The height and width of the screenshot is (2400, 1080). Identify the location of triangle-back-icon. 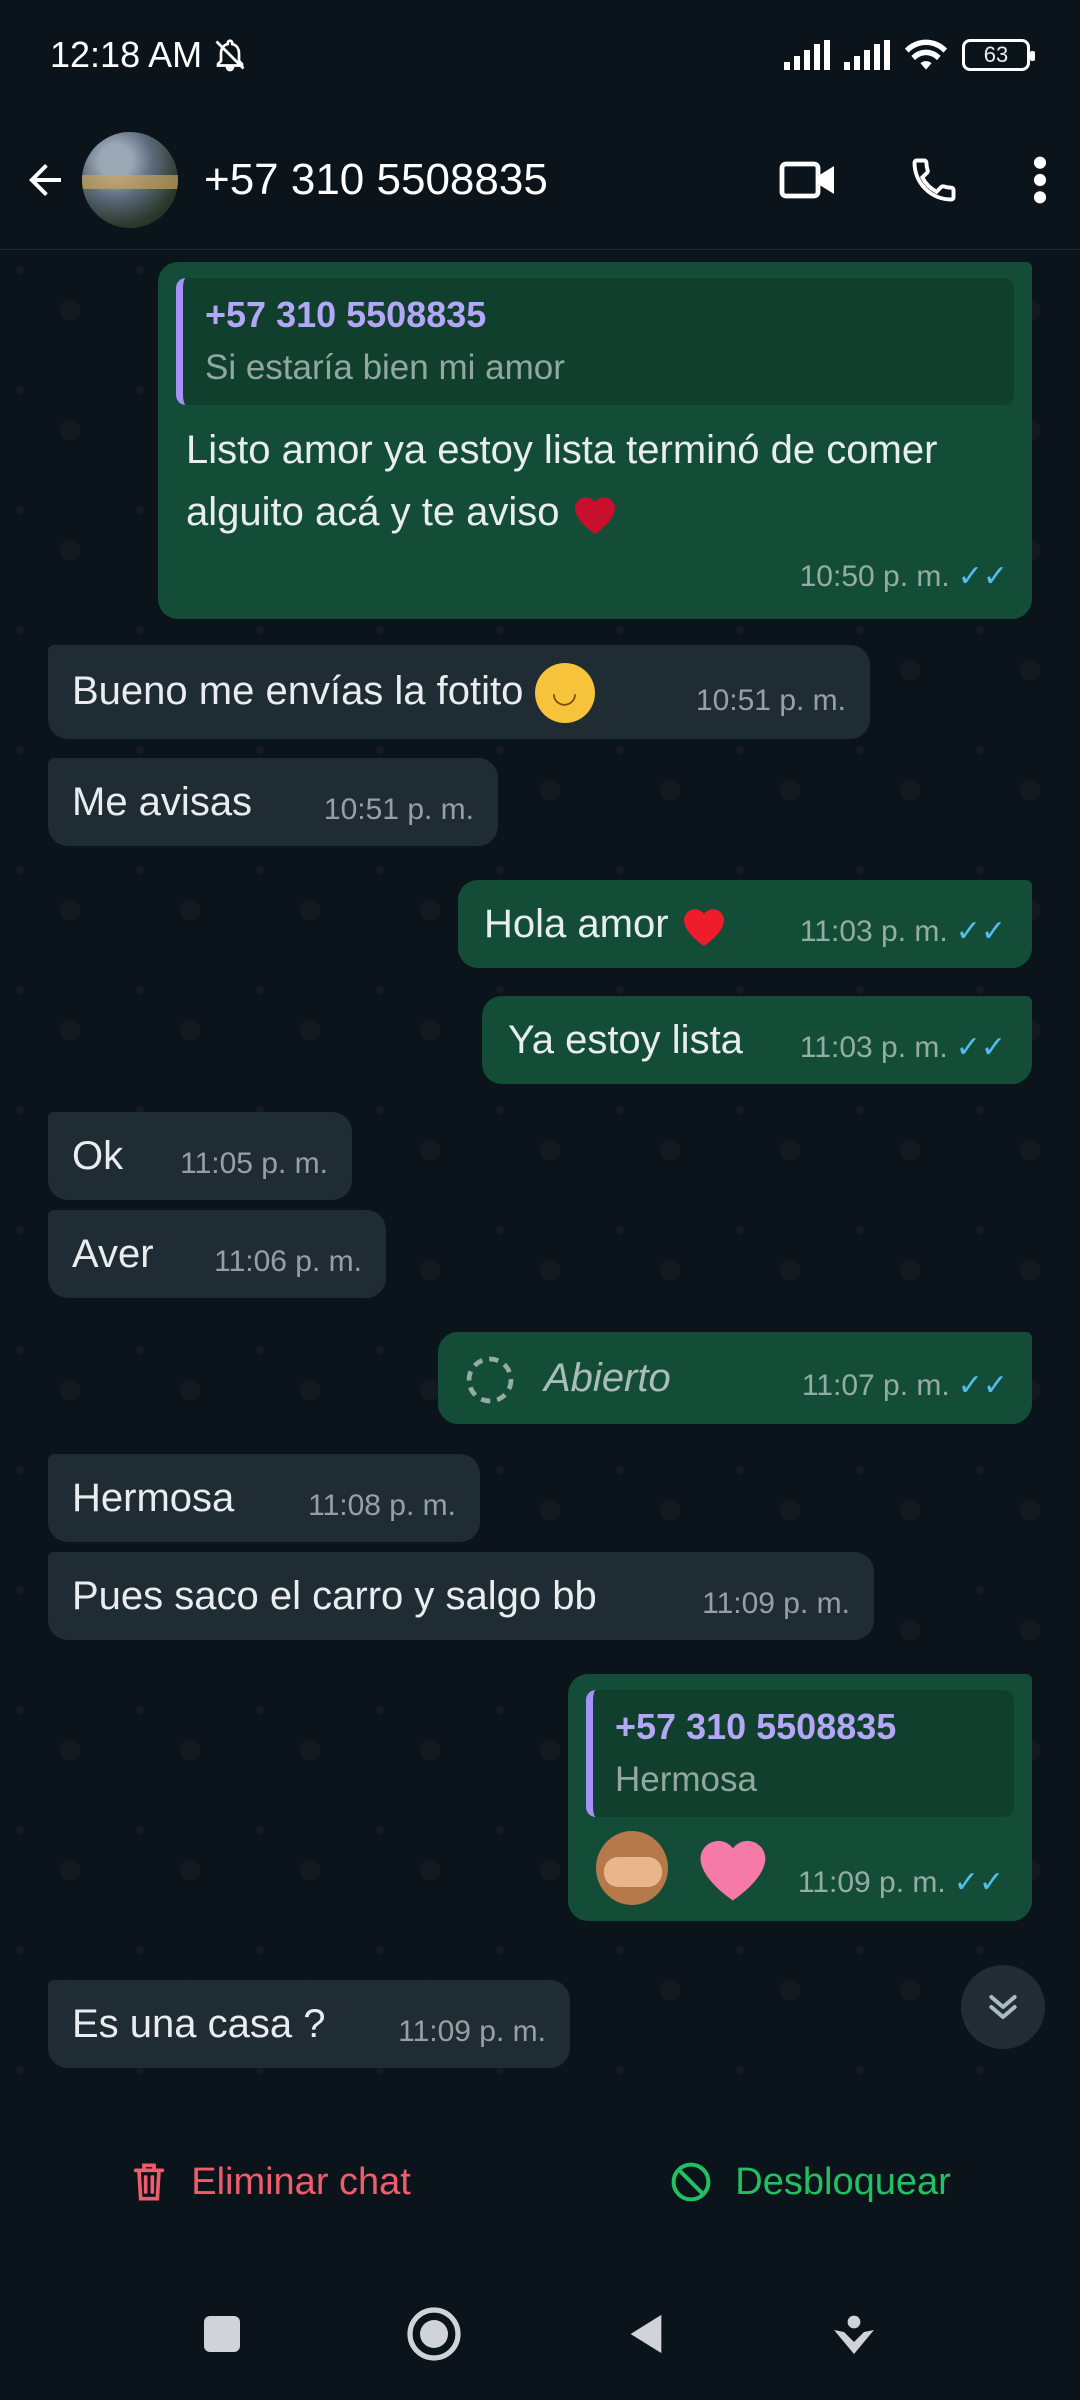
(646, 2333).